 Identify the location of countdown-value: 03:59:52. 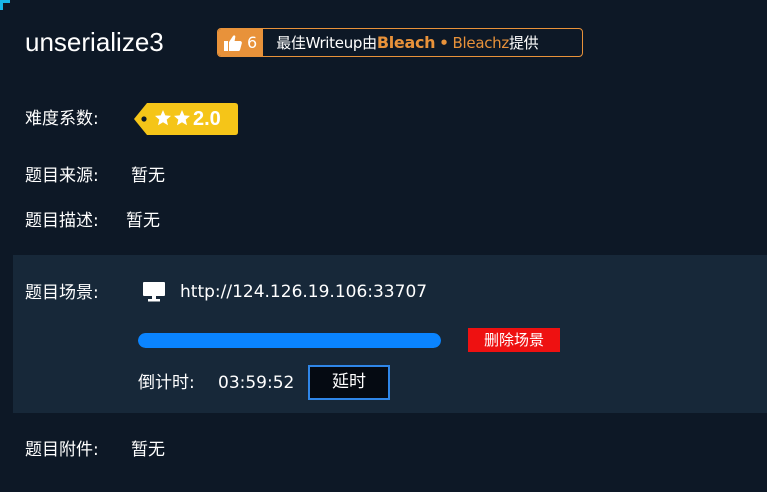
(256, 383).